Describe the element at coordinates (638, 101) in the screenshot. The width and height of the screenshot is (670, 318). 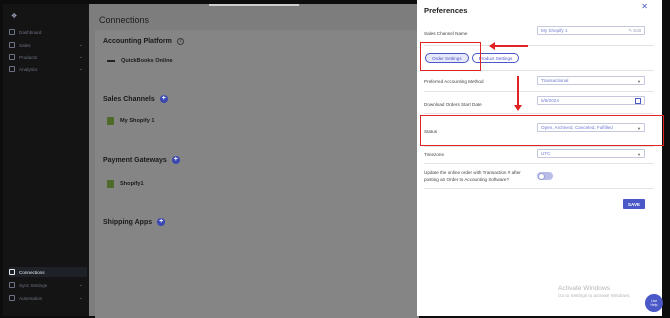
I see `calendar-icon` at that location.